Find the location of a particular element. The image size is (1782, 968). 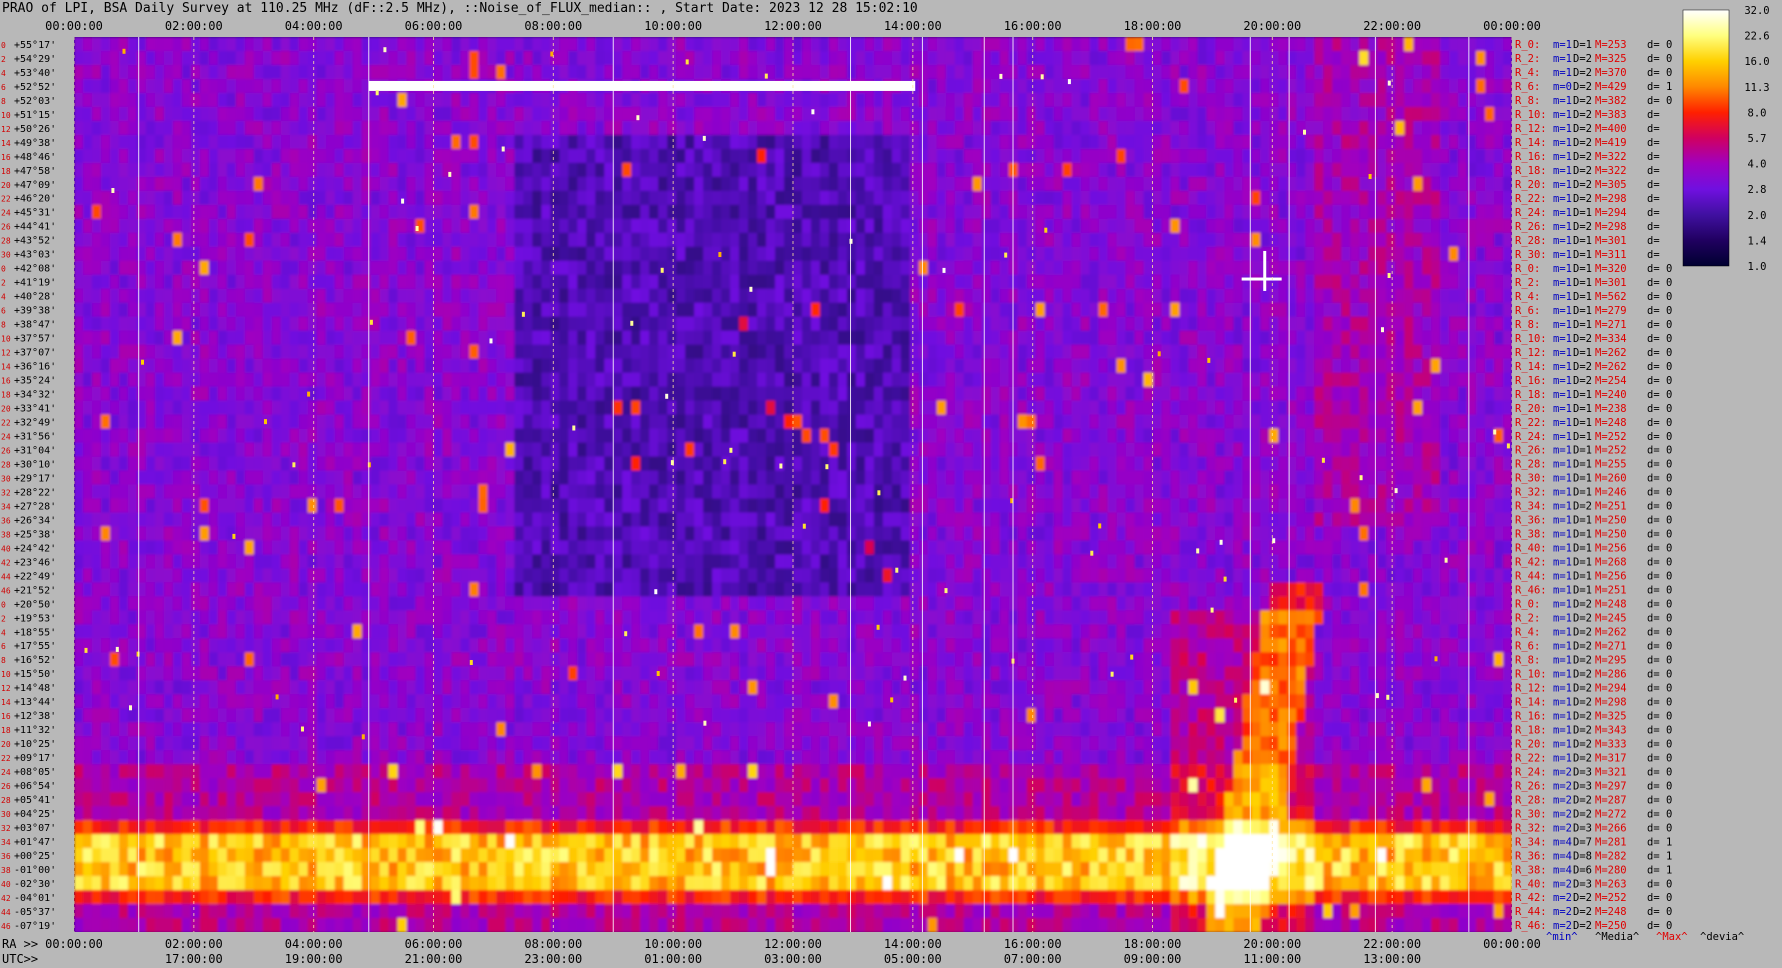

declination-label: +01°47' is located at coordinates (35, 842).